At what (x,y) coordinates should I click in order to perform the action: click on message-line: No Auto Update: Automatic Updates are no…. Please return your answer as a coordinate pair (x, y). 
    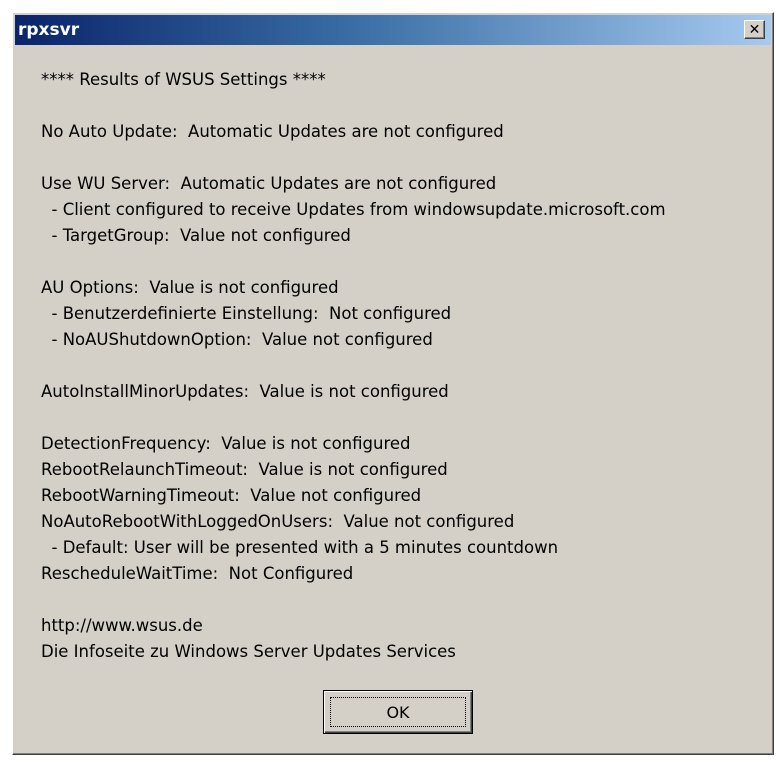
    Looking at the image, I should click on (272, 131).